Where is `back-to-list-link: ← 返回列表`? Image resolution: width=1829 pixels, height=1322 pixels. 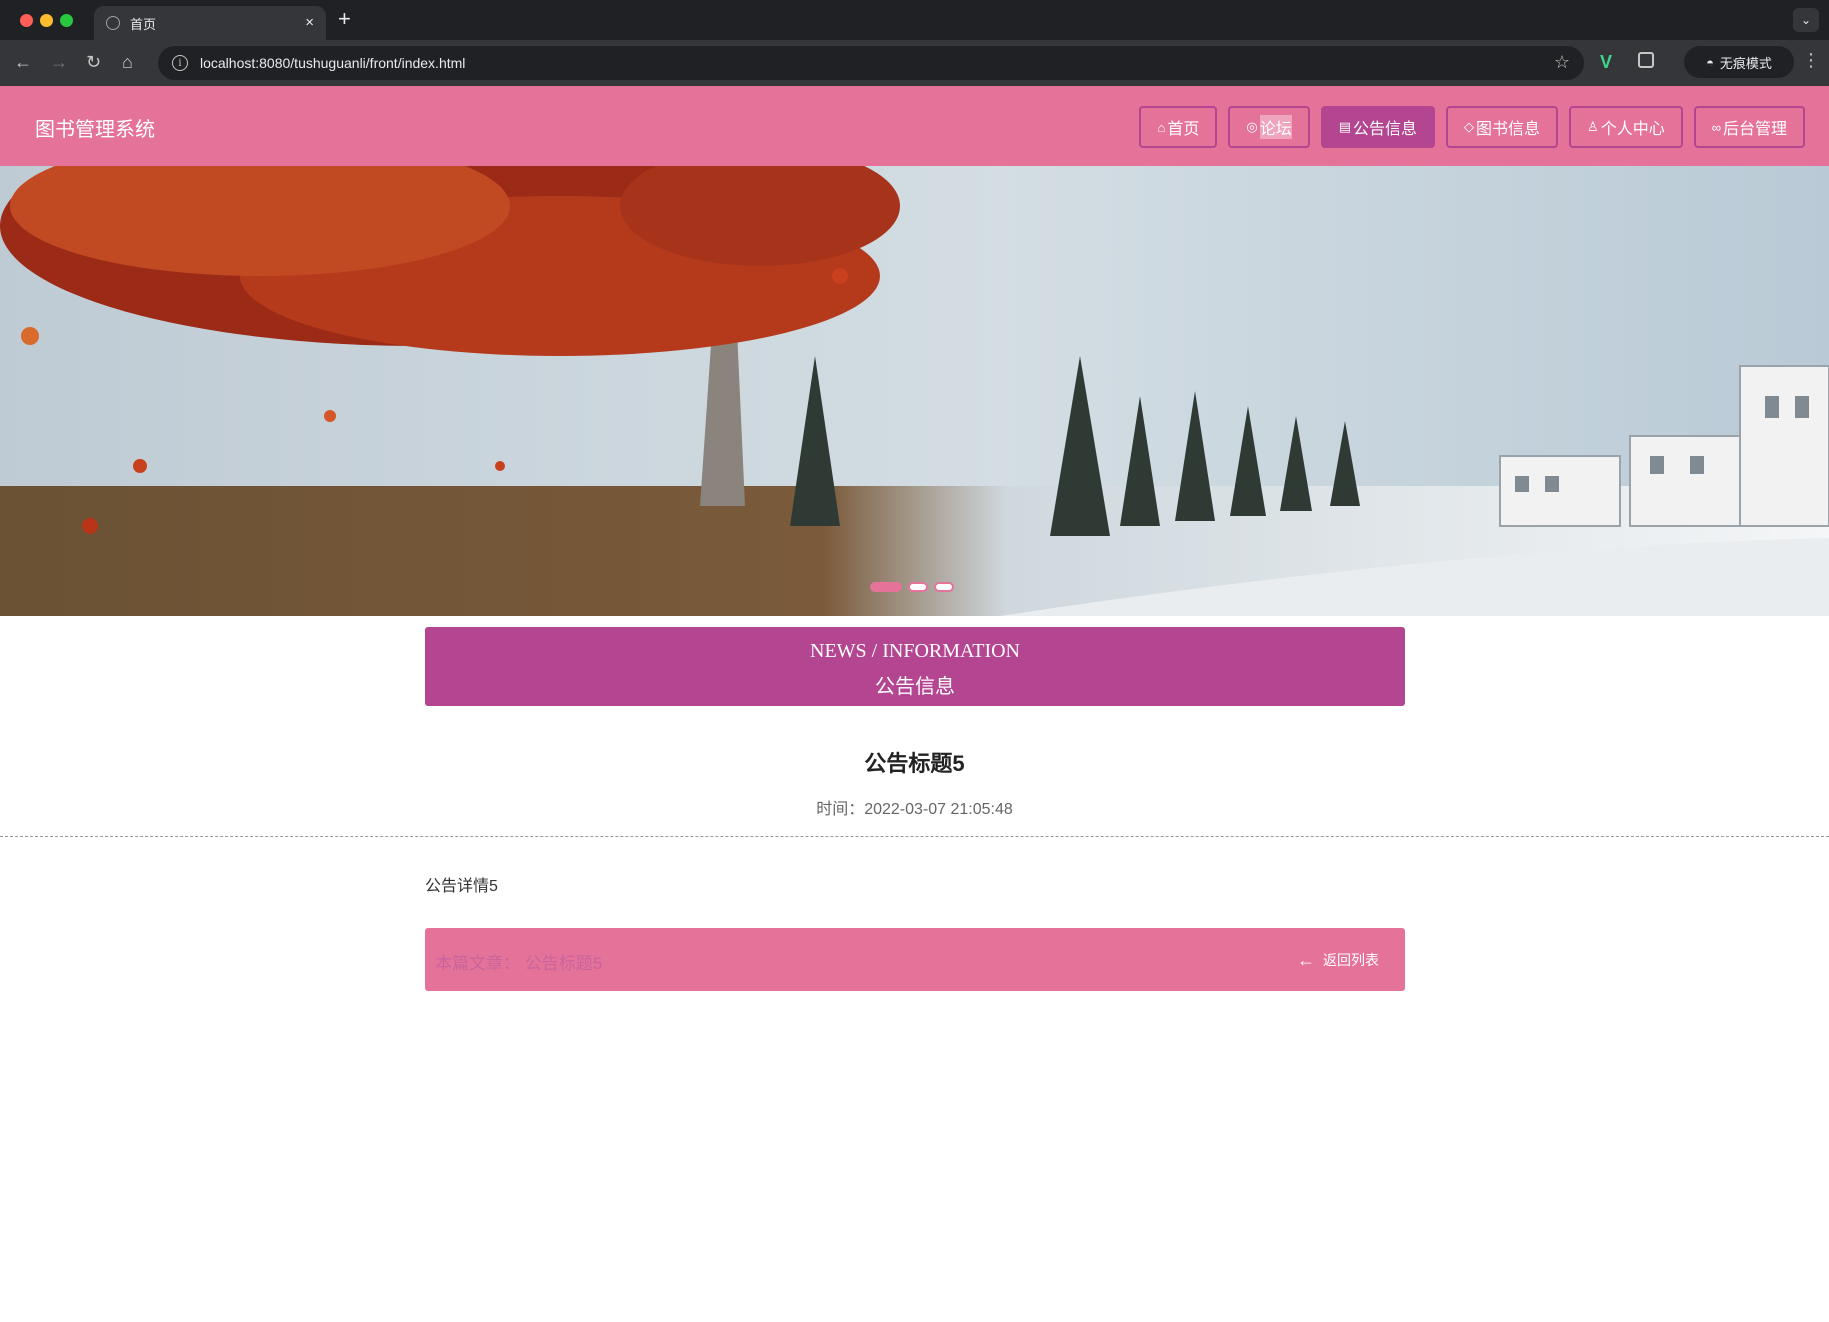 back-to-list-link: ← 返回列表 is located at coordinates (1338, 960).